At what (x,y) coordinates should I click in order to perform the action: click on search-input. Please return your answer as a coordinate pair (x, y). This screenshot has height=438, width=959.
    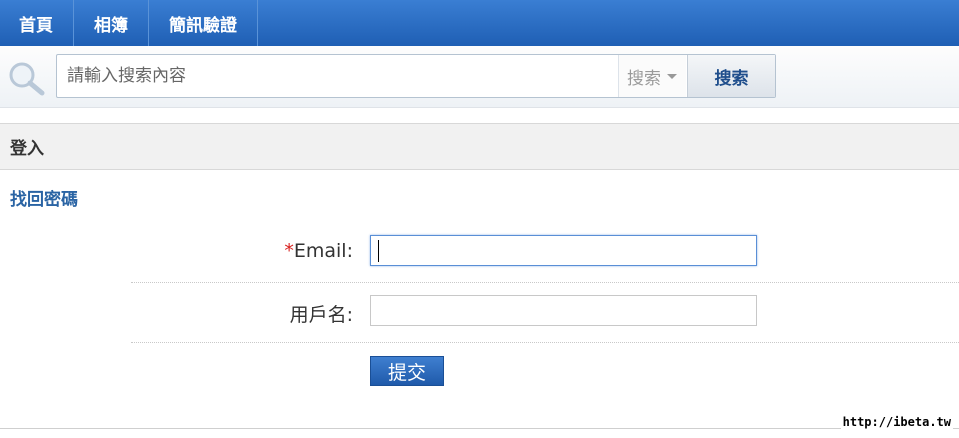
    Looking at the image, I should click on (337, 76).